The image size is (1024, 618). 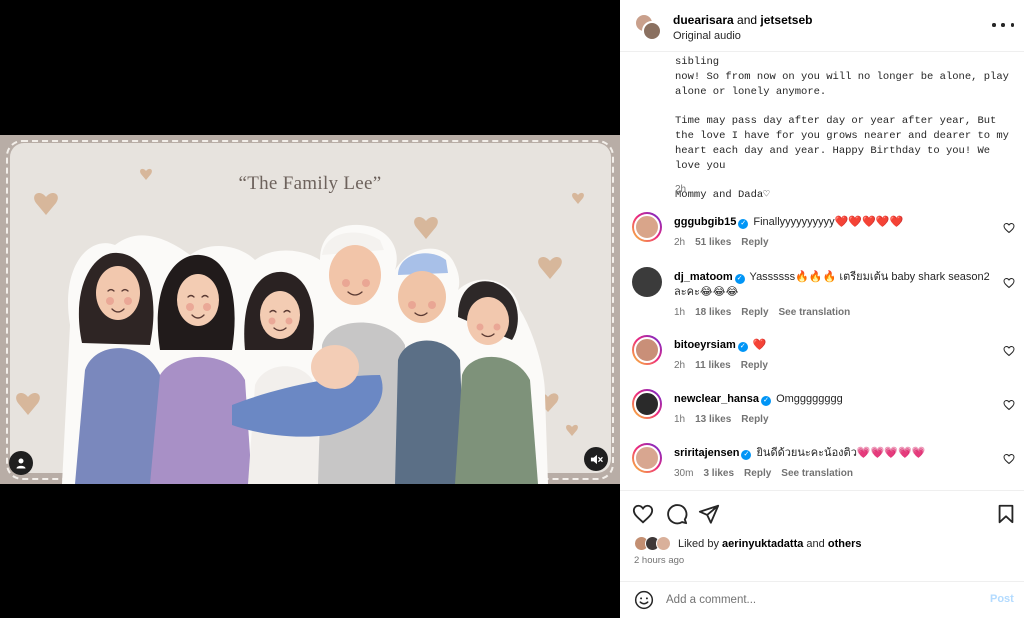 I want to click on comment-username: gggubgib15, so click(x=705, y=222).